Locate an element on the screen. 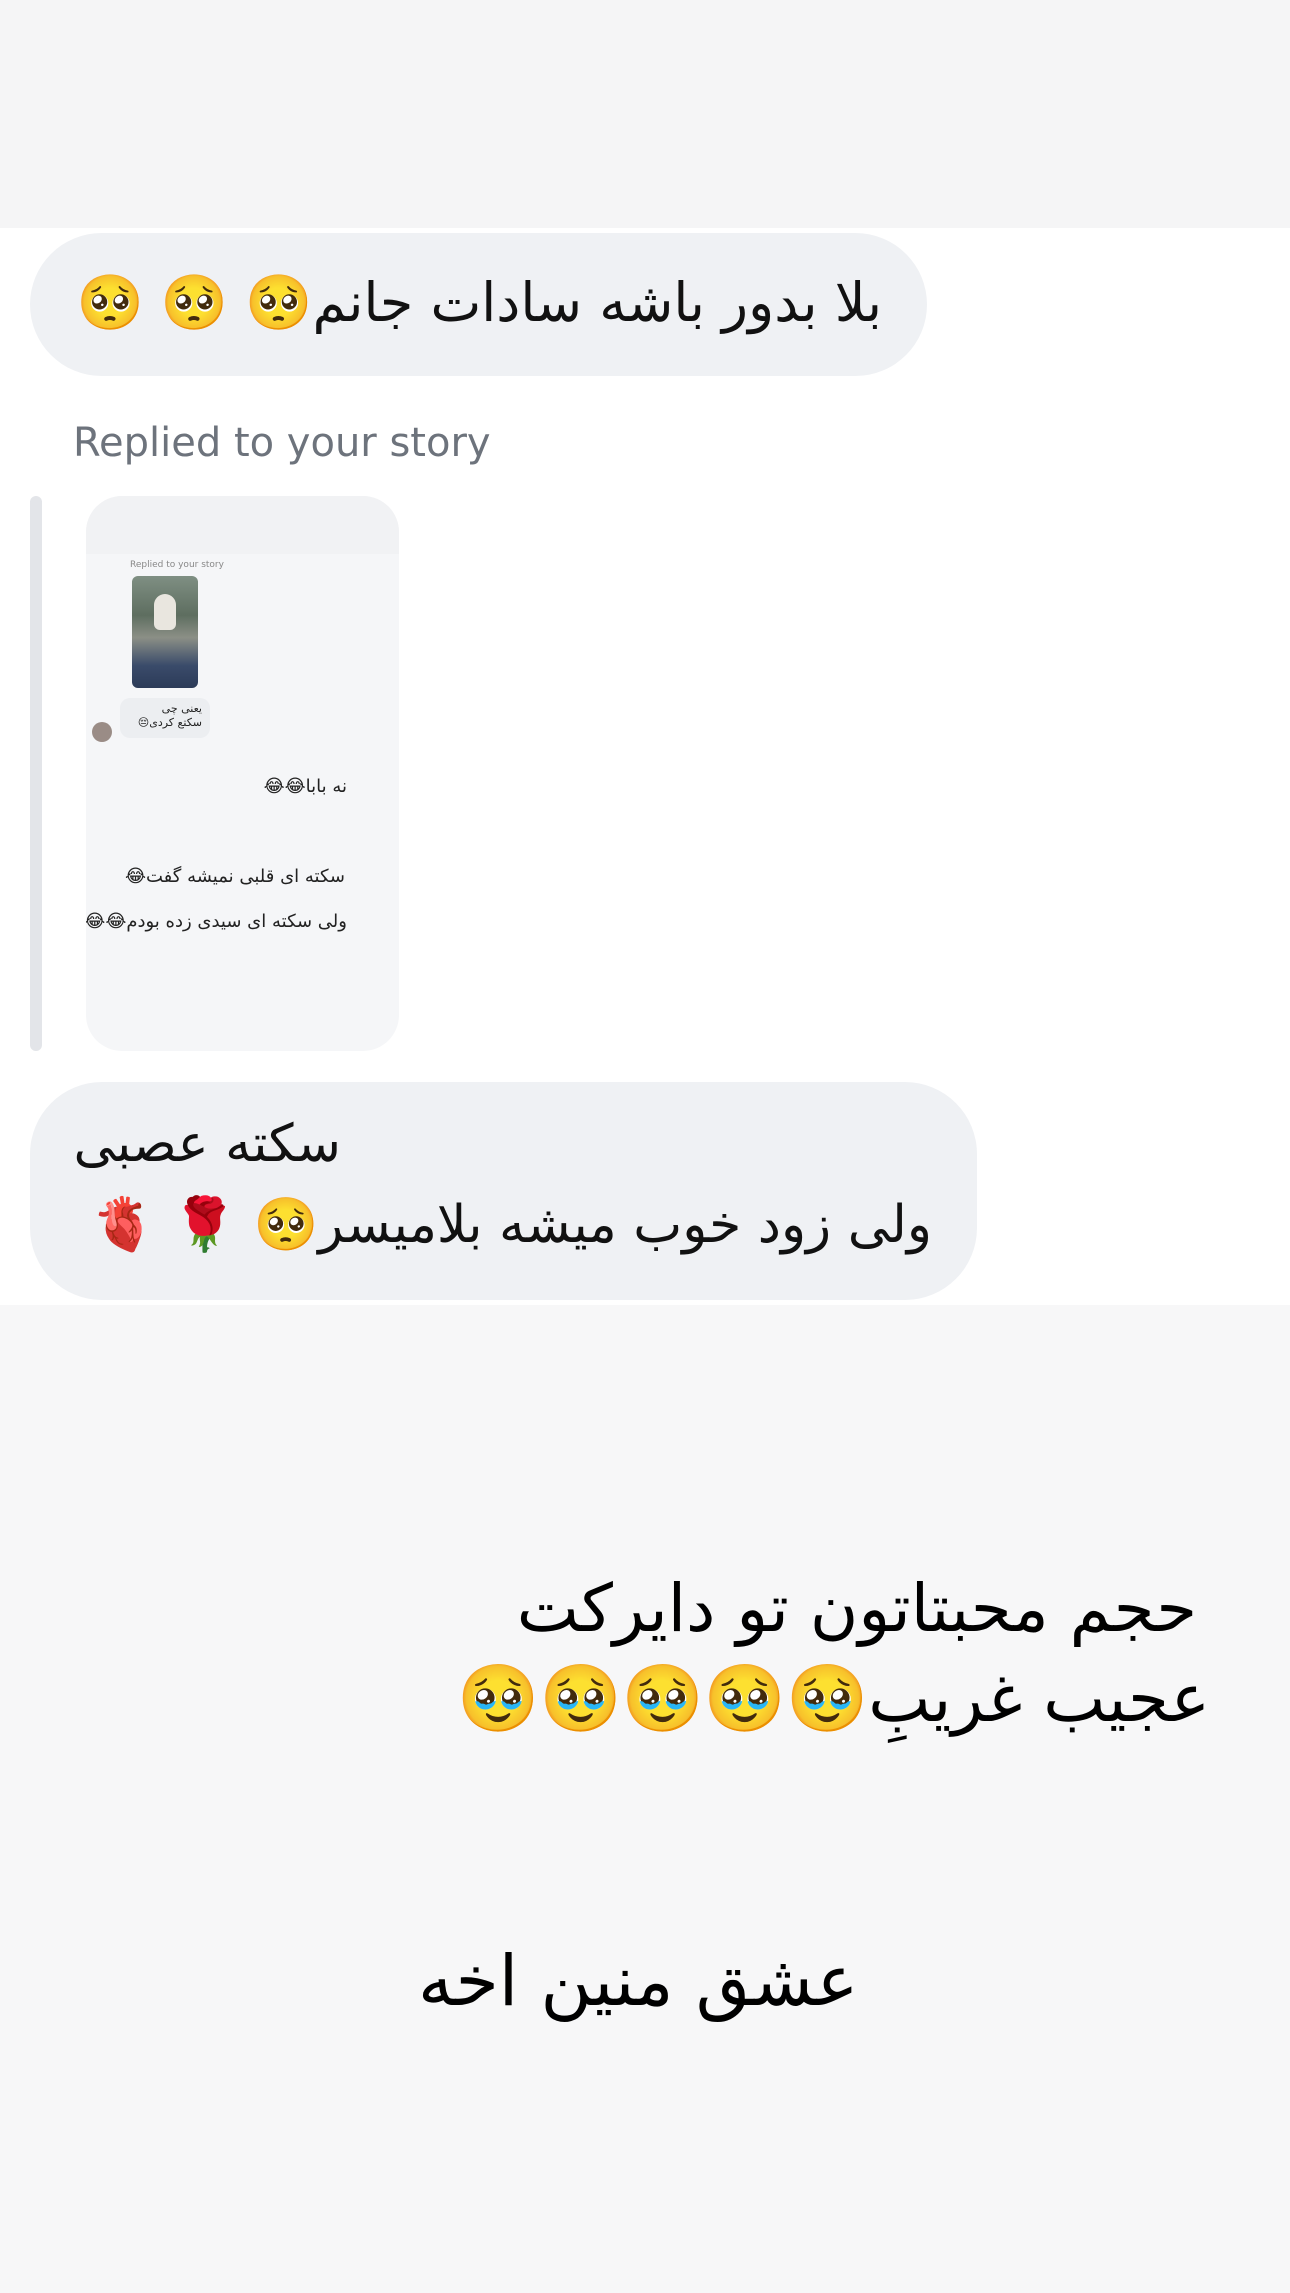  caption-line: حجم محبتاتون تو دایرکت is located at coordinates (856, 1608).